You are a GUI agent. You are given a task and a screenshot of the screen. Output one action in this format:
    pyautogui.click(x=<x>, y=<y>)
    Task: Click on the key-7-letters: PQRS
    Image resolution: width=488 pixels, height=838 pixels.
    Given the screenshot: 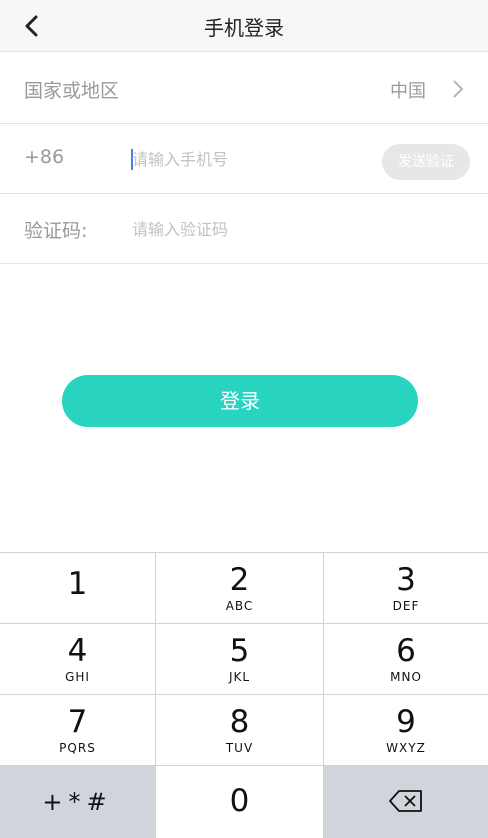 What is the action you would take?
    pyautogui.click(x=77, y=748)
    